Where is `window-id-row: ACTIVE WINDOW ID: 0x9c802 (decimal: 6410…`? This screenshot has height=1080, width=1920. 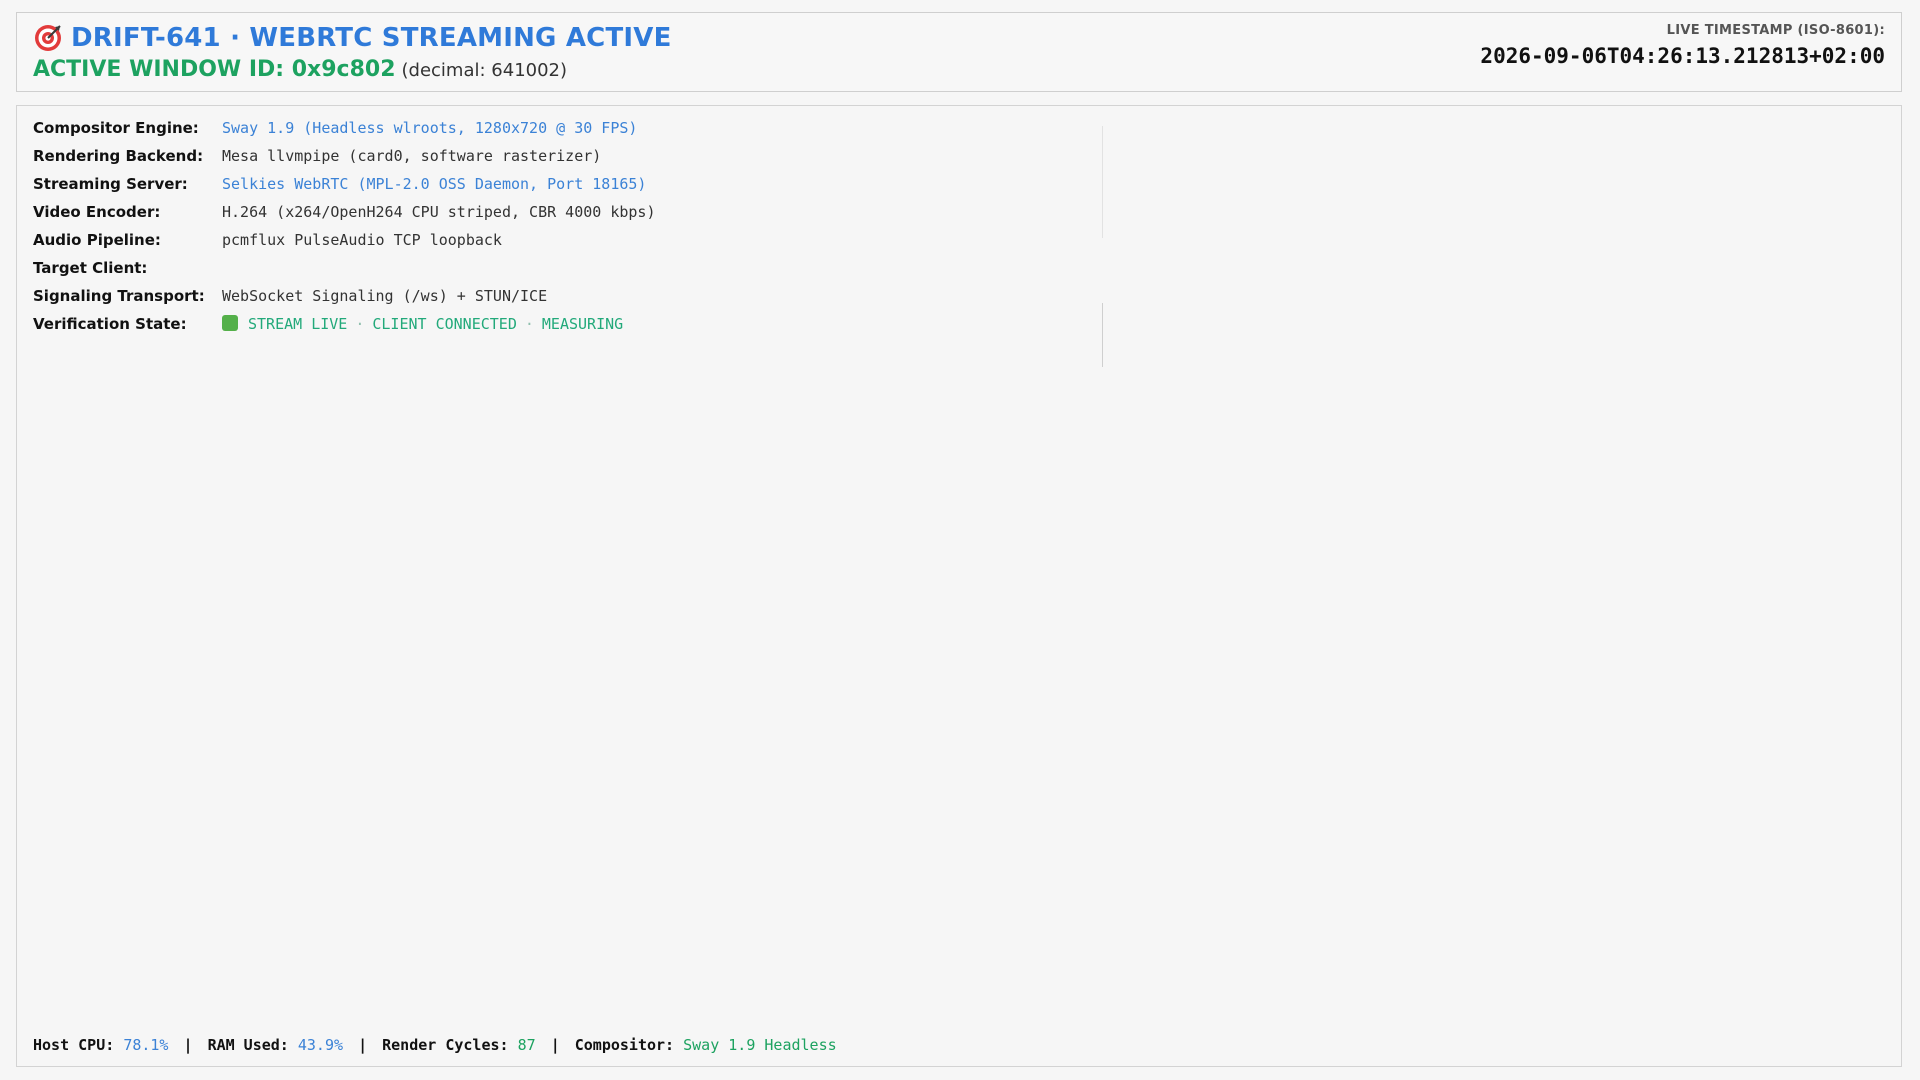
window-id-row: ACTIVE WINDOW ID: 0x9c802 (decimal: 6410… is located at coordinates (300, 69).